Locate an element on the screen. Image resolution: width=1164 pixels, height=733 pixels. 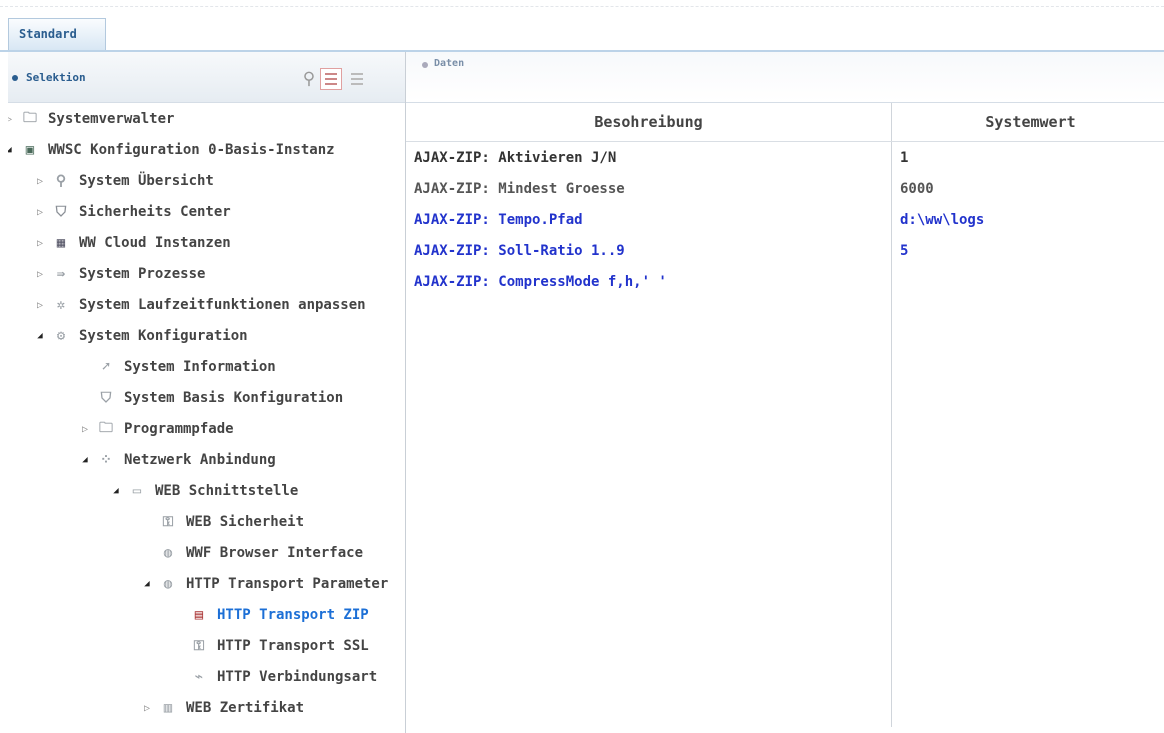
top-border is located at coordinates (582, 3).